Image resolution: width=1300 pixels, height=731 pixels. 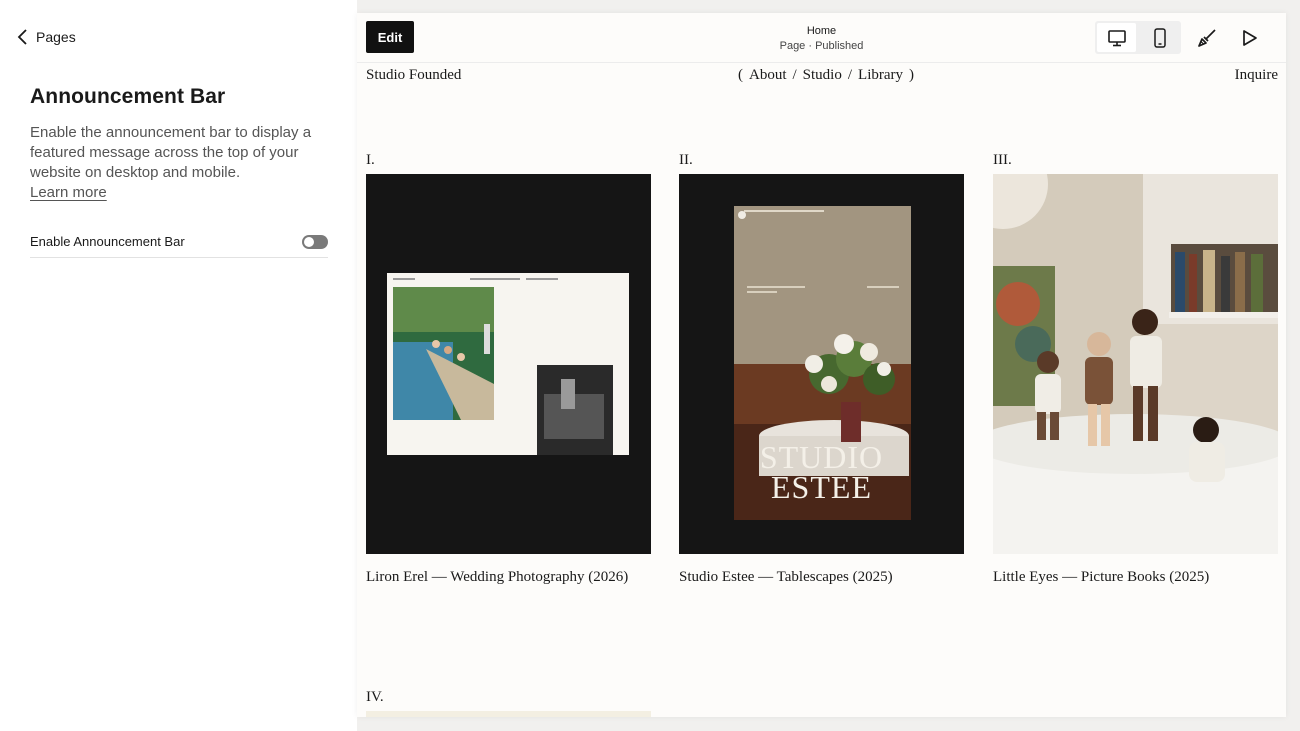 I want to click on nav-close-paren: ), so click(x=912, y=75).